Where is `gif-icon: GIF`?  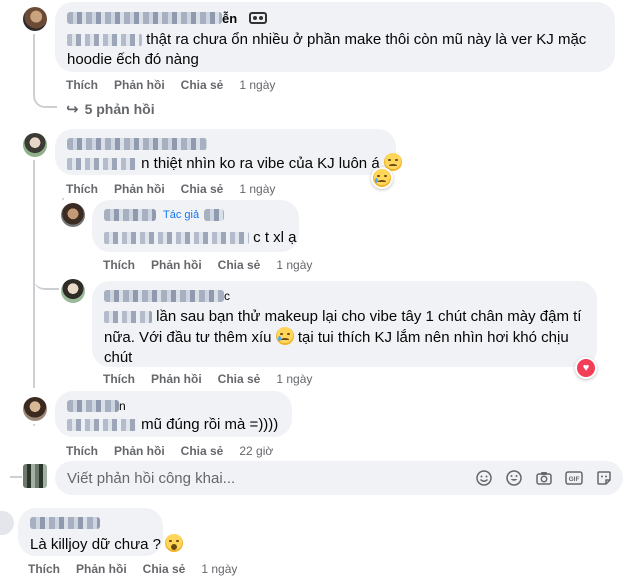 gif-icon: GIF is located at coordinates (574, 478).